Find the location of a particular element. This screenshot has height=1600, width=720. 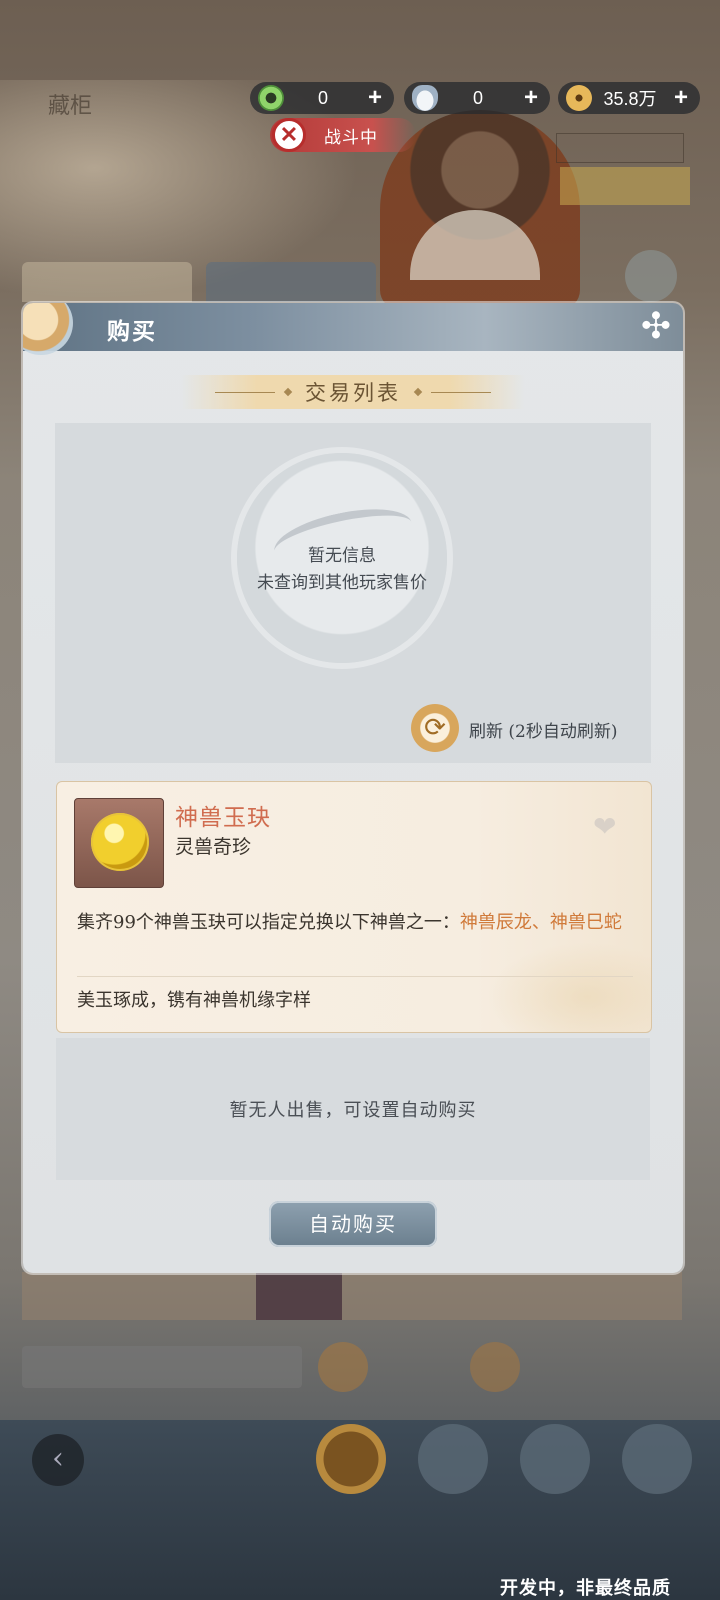

dialog-title: 购买 is located at coordinates (132, 331).